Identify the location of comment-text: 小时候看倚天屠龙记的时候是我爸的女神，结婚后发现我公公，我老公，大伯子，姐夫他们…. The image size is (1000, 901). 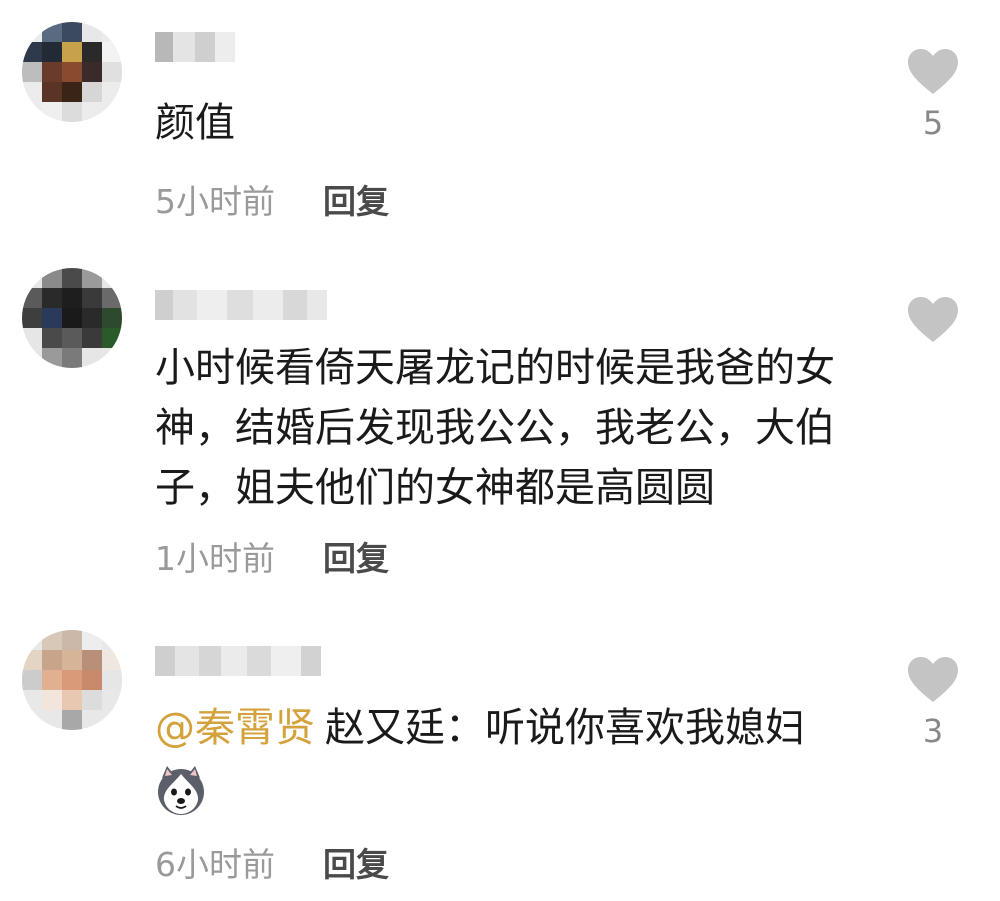
(495, 428).